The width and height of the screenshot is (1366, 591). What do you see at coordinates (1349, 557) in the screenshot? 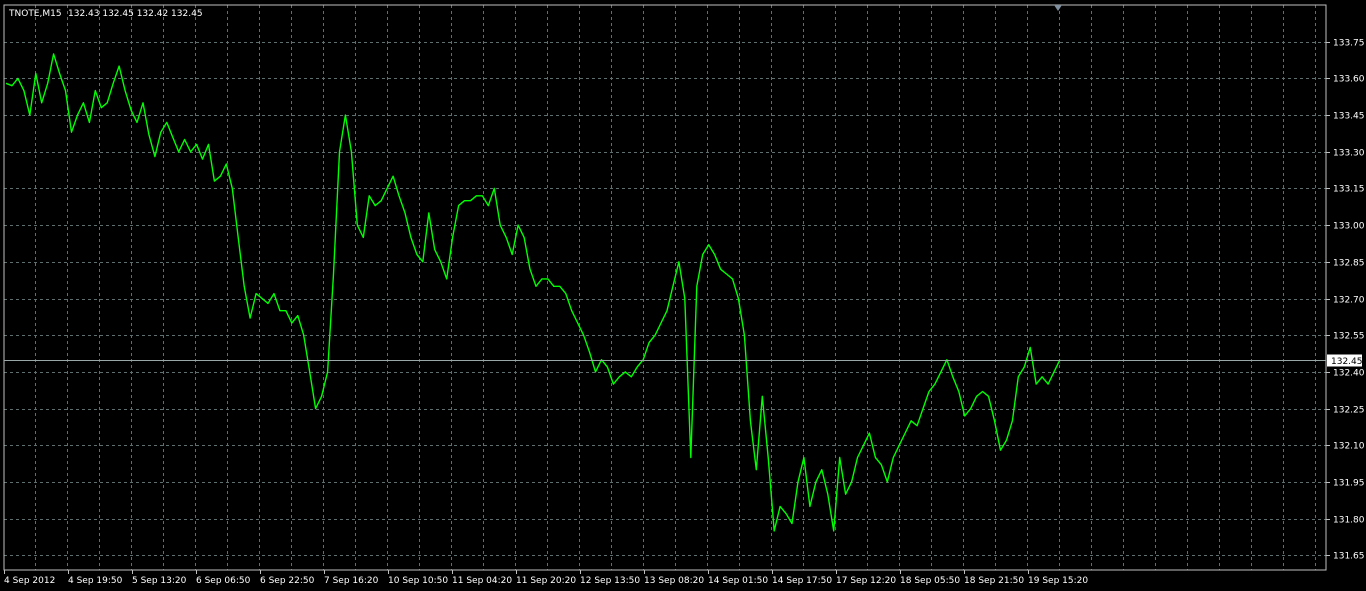
I see `y-tick-label: 131.65` at bounding box center [1349, 557].